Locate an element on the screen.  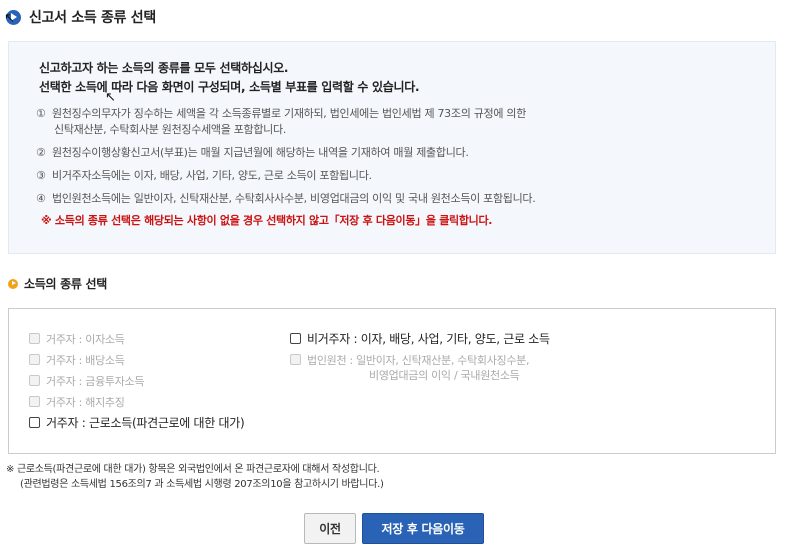
option-resident-dividend: 거주자 : 배당소득 is located at coordinates (77, 360).